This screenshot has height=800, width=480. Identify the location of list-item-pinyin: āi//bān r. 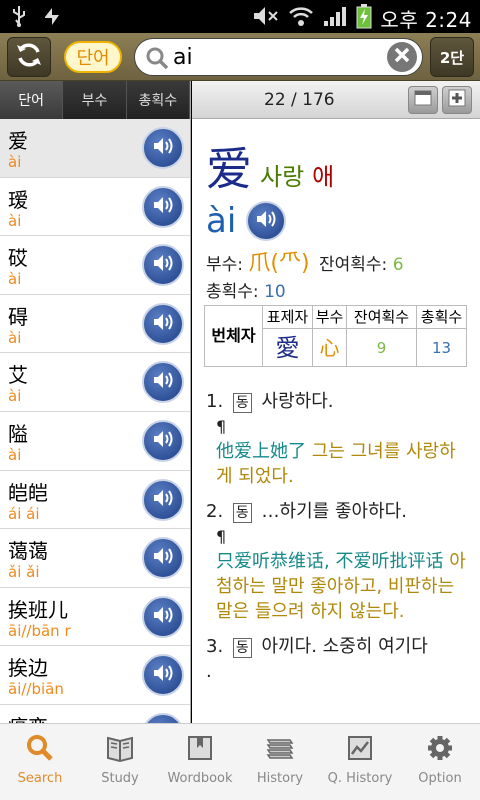
(39, 630).